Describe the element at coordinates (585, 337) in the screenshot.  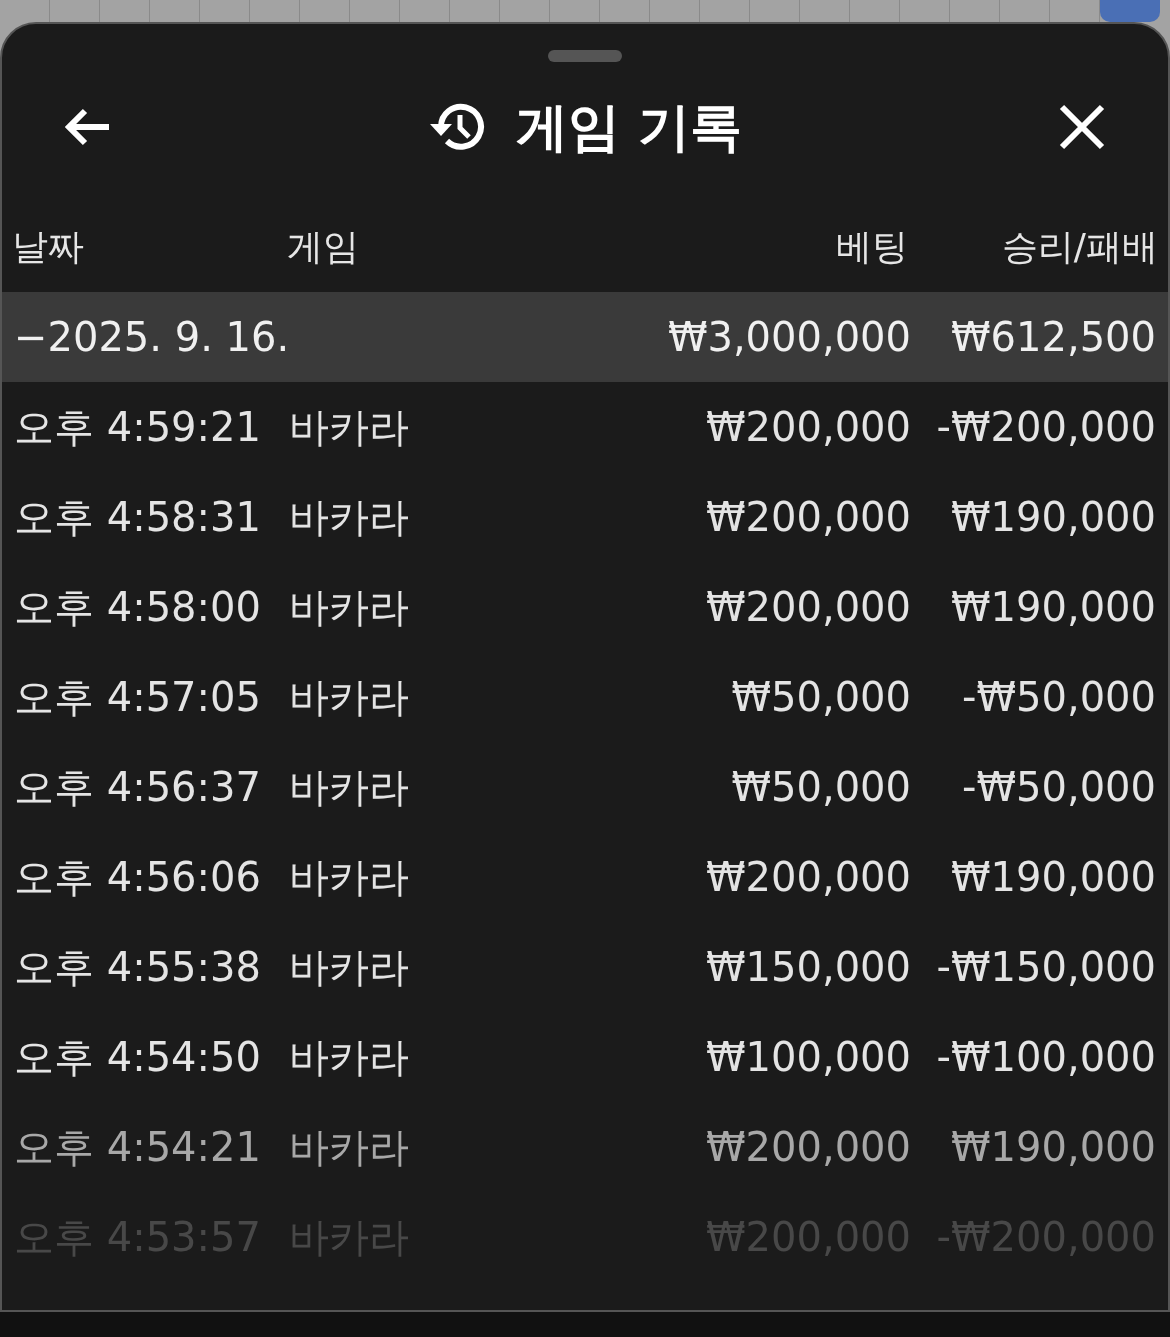
I see `date-group-row: −2025. 9. 16. ₩3,000,000 ₩612,500` at that location.